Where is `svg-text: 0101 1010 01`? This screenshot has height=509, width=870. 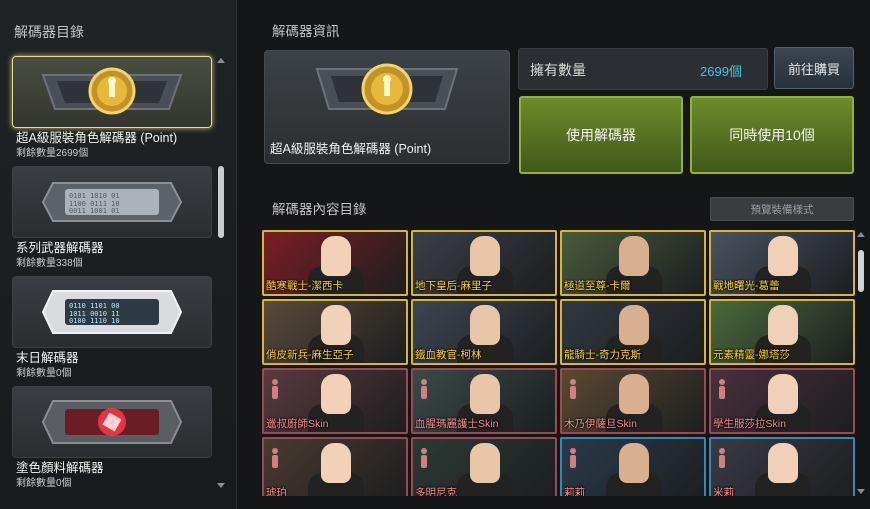 svg-text: 0101 1010 01 is located at coordinates (94, 196).